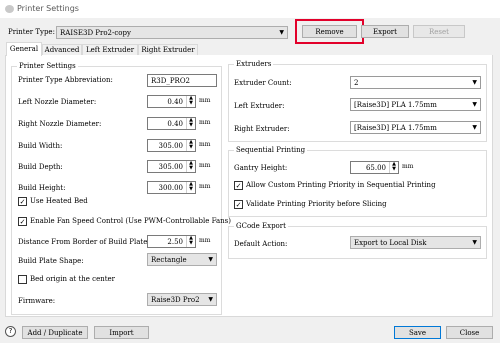  Describe the element at coordinates (385, 31) in the screenshot. I see `export-button: Export` at that location.